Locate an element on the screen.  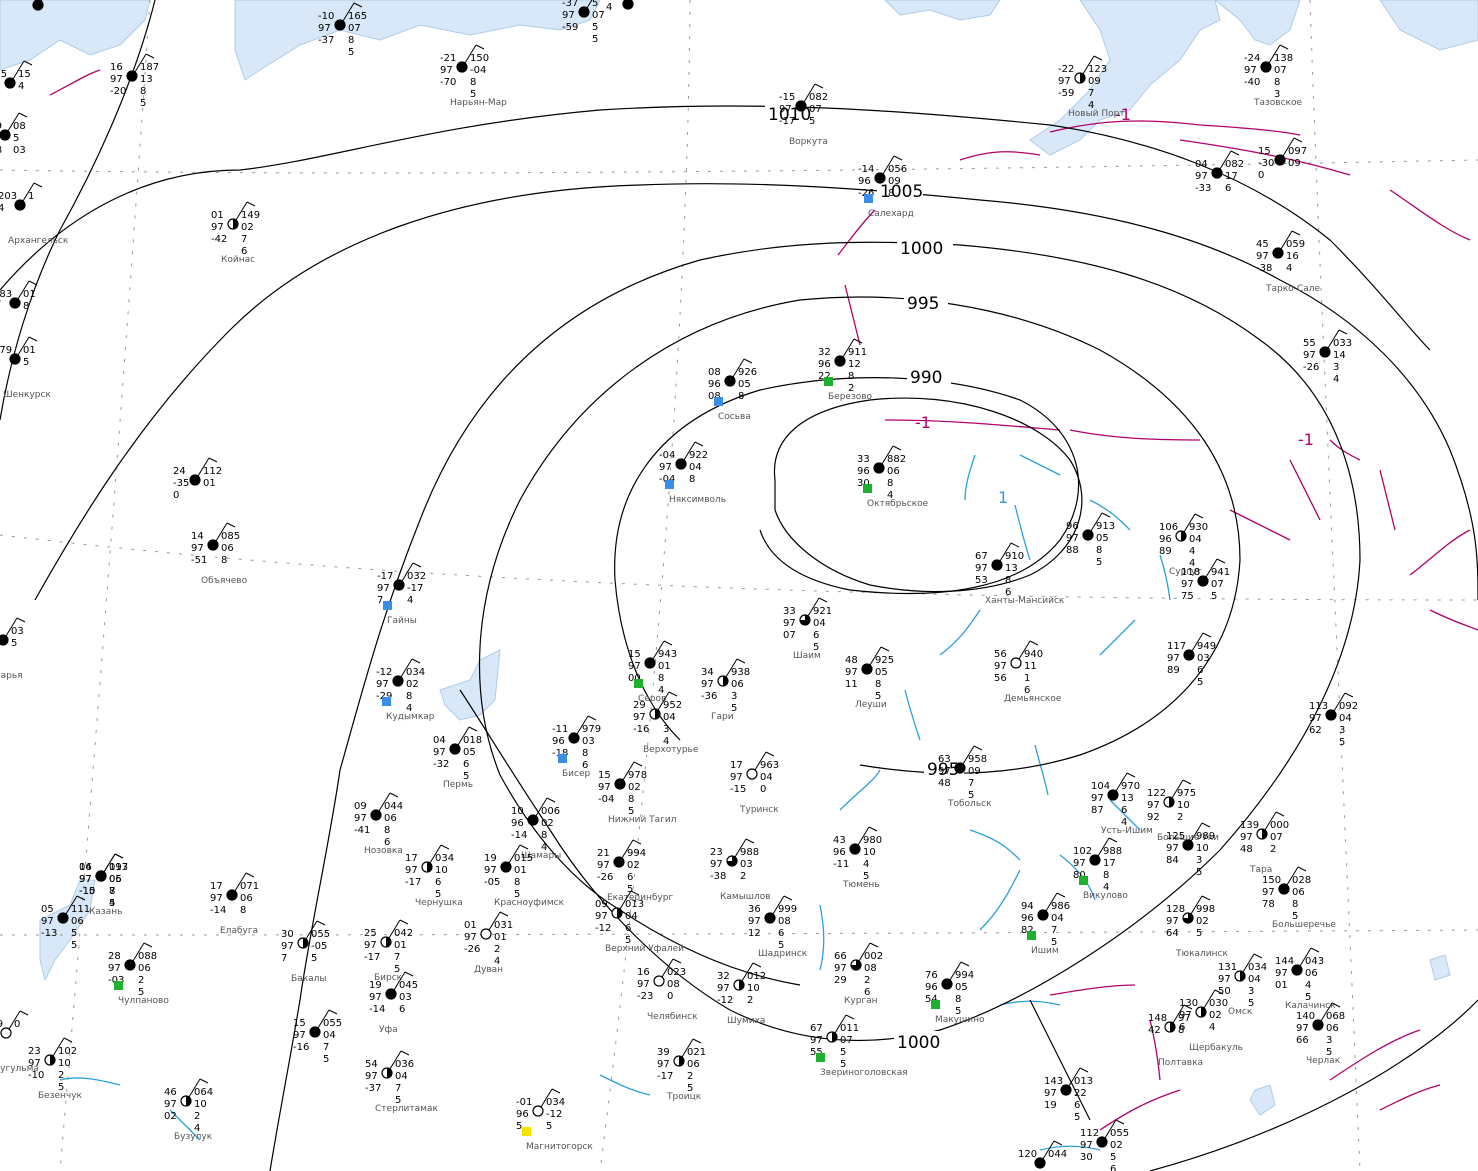
station-новый-порт-value-3: 09 is located at coordinates (1094, 81).